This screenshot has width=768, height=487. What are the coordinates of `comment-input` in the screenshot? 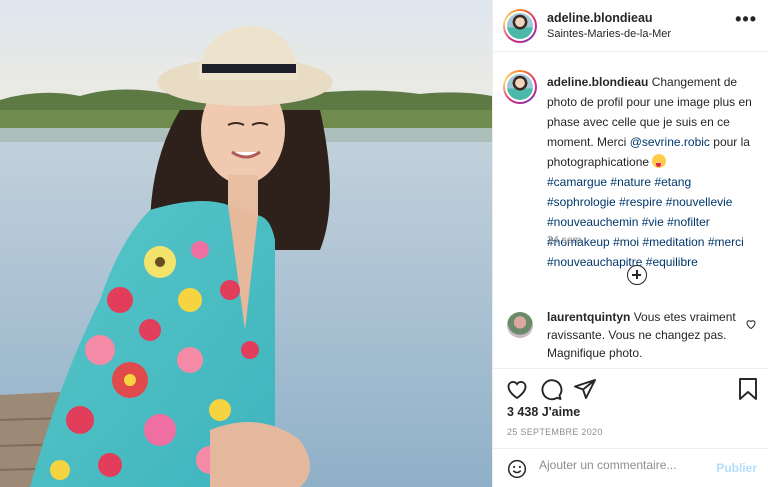 It's located at (624, 465).